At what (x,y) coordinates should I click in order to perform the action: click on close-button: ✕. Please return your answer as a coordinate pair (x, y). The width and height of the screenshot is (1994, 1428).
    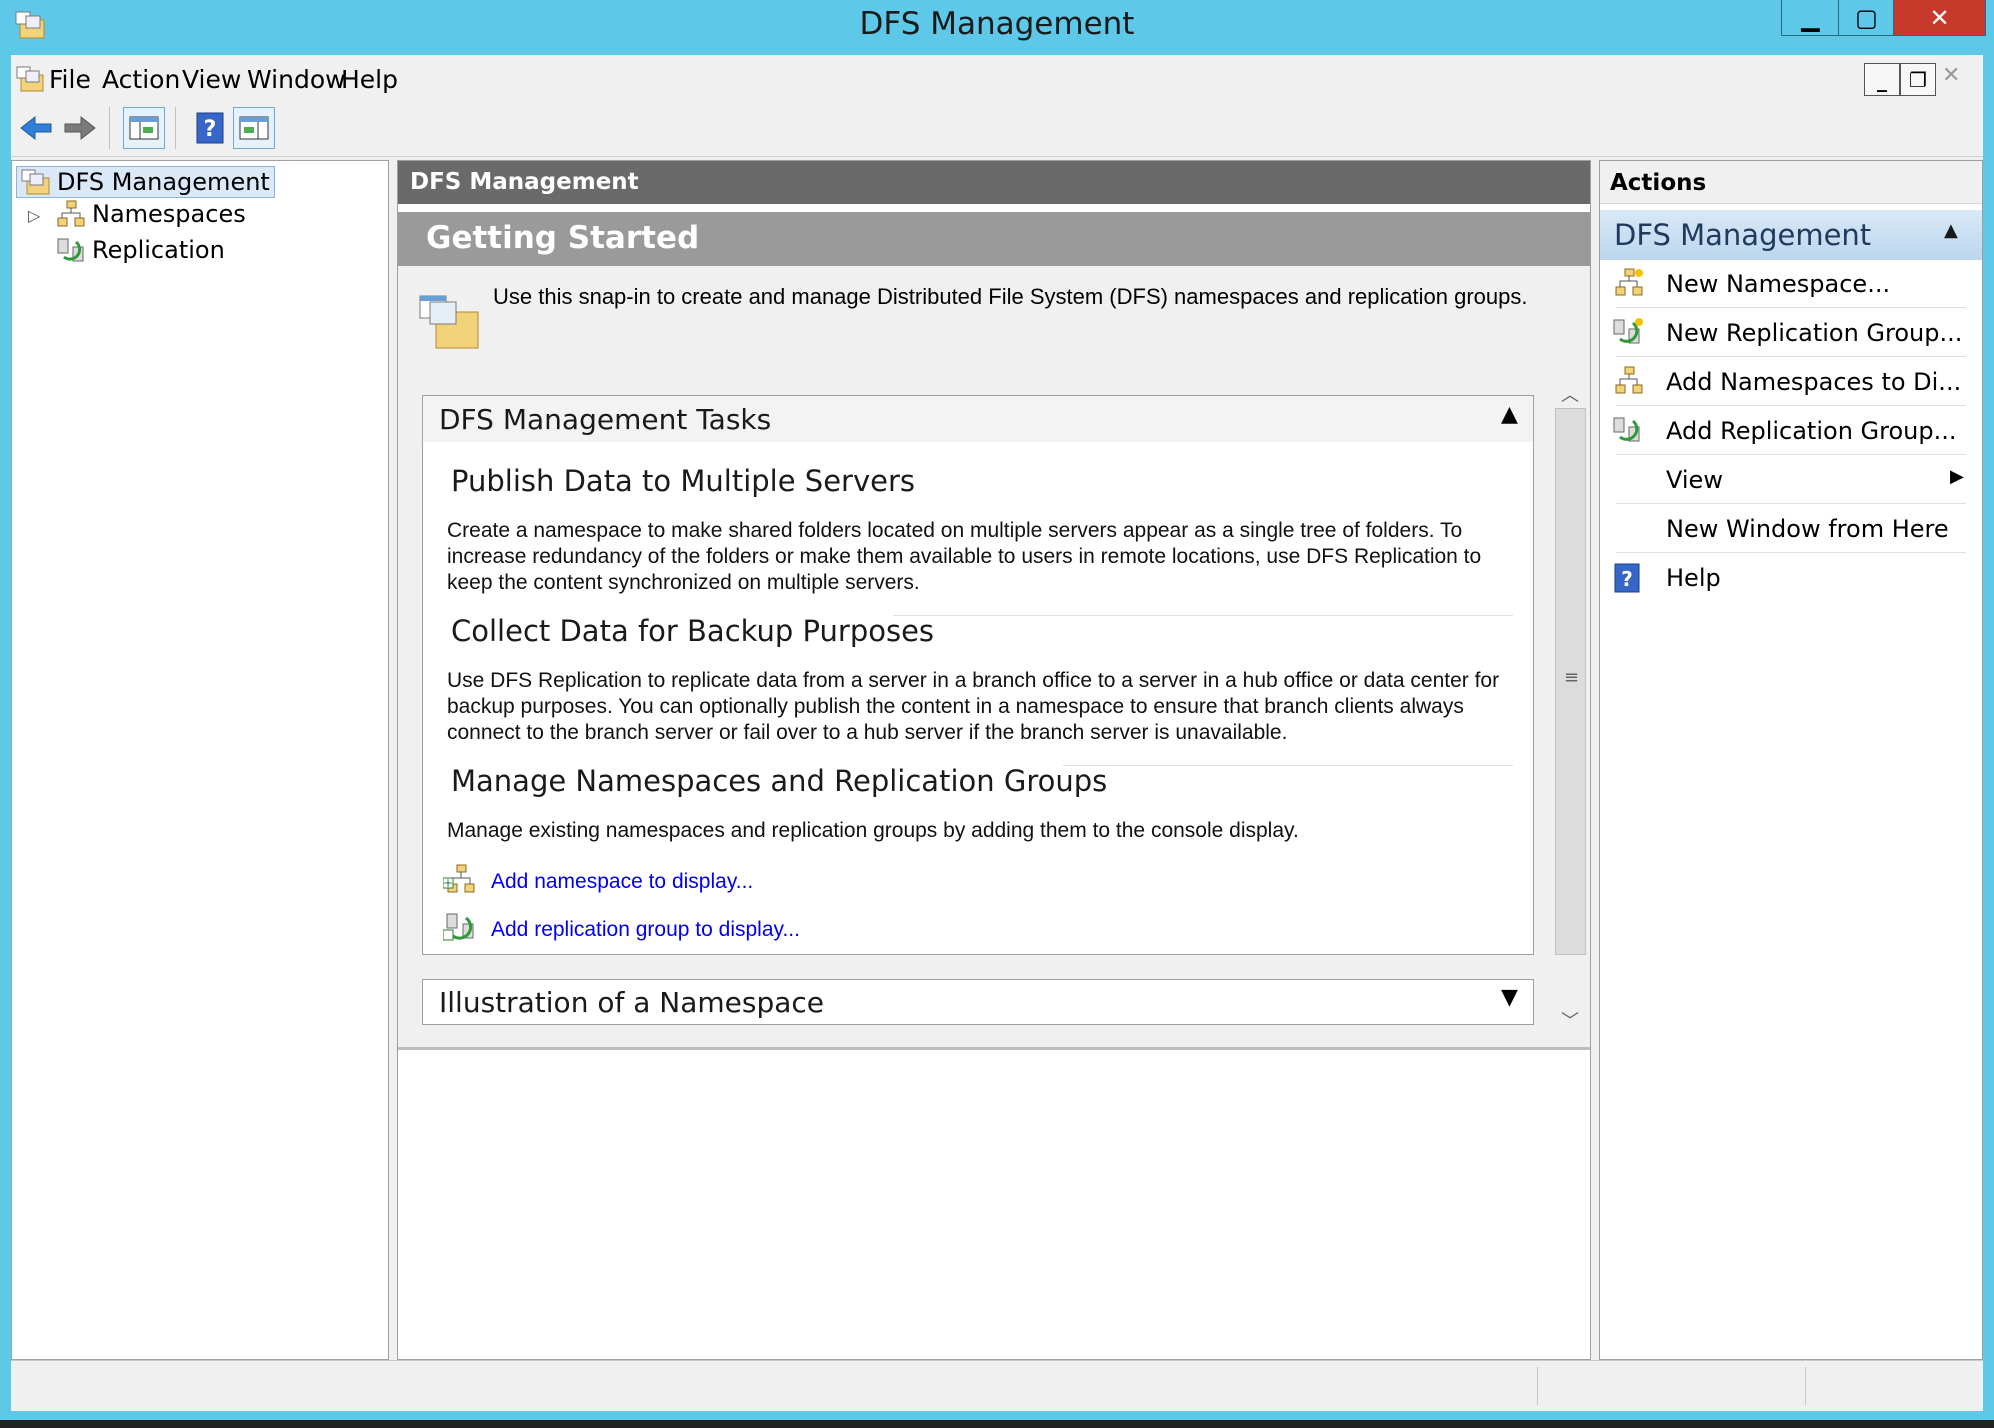
    Looking at the image, I should click on (1939, 18).